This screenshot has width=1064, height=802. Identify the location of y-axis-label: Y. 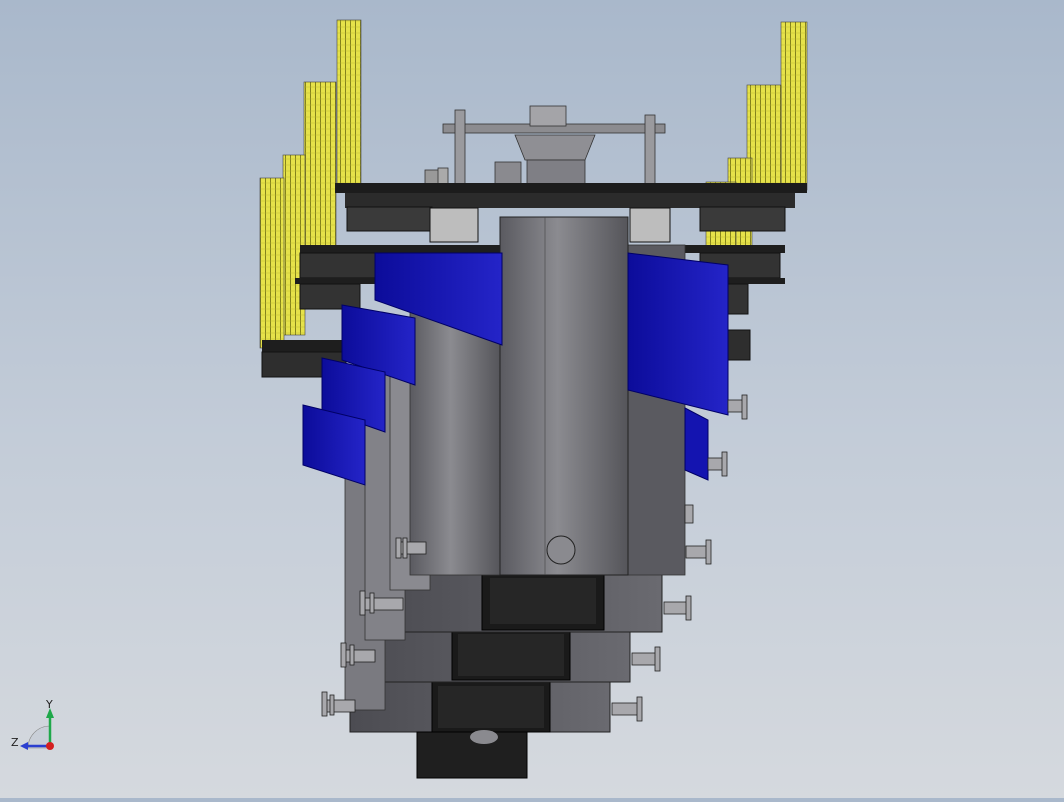
(49, 704).